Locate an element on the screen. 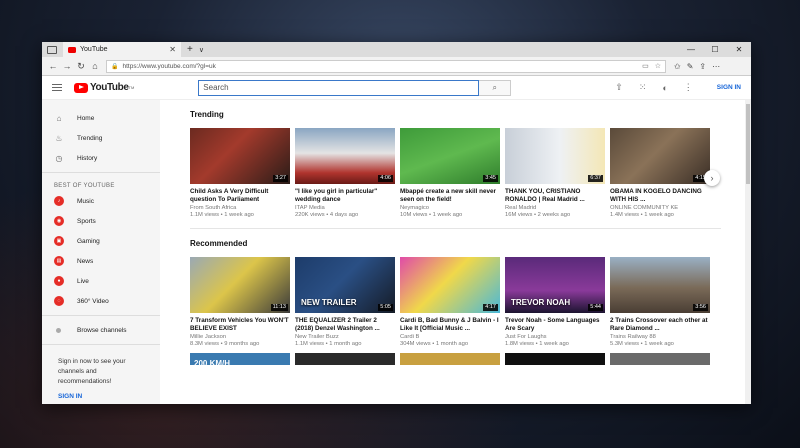 This screenshot has width=800, height=448. sidebar-item-browse-channels: Browse channels is located at coordinates (101, 330).